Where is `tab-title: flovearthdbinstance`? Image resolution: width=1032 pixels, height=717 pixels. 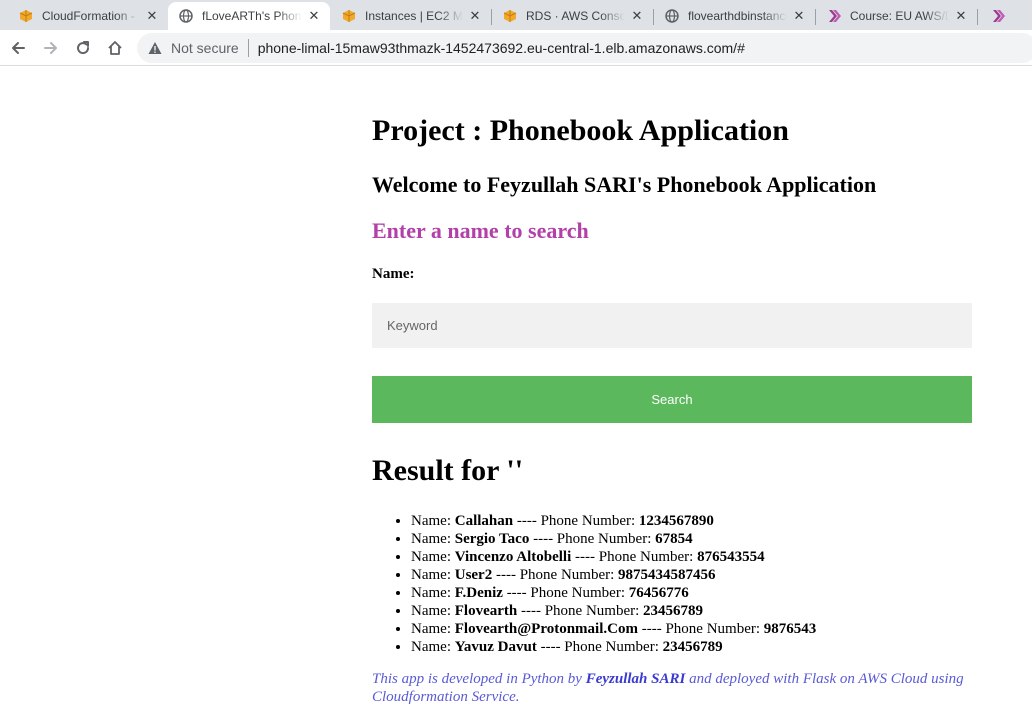
tab-title: flovearthdbinstance is located at coordinates (737, 16).